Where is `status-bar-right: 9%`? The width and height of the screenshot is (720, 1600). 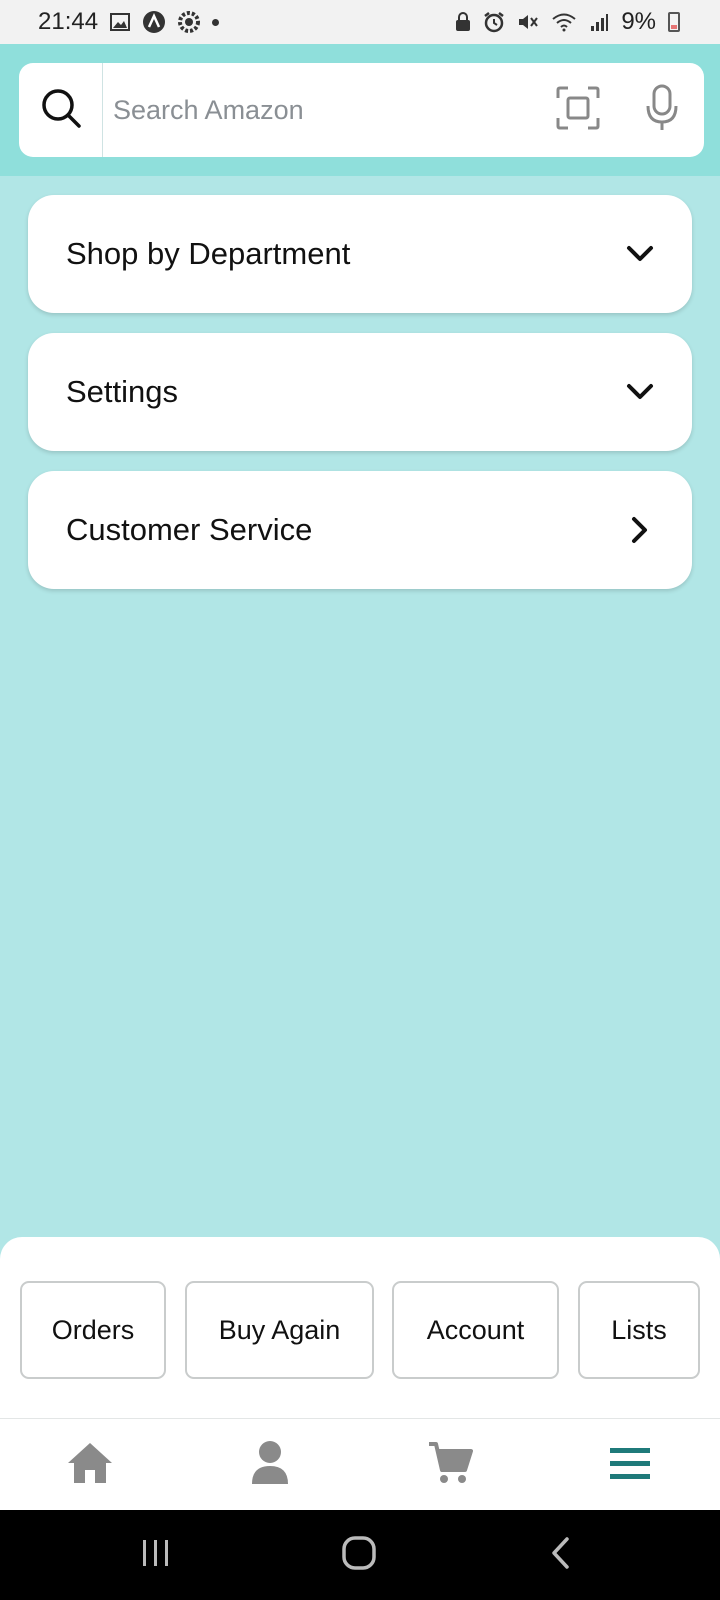
status-bar-right: 9% is located at coordinates (567, 22).